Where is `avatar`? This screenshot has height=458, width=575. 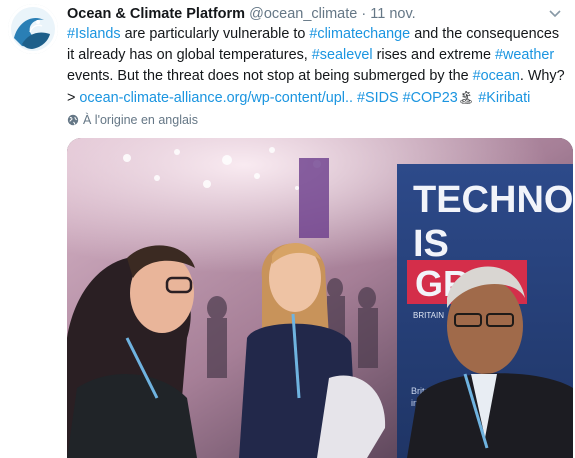 avatar is located at coordinates (33, 29).